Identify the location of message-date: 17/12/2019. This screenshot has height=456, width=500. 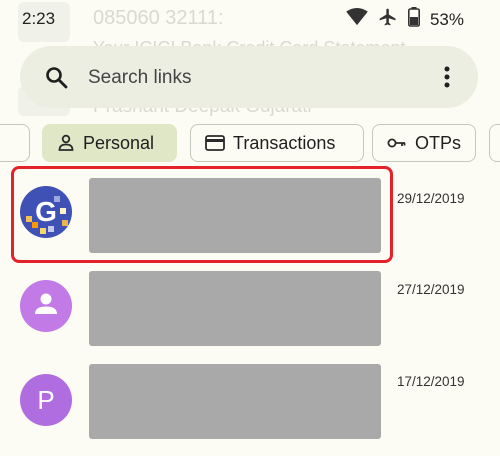
(431, 381).